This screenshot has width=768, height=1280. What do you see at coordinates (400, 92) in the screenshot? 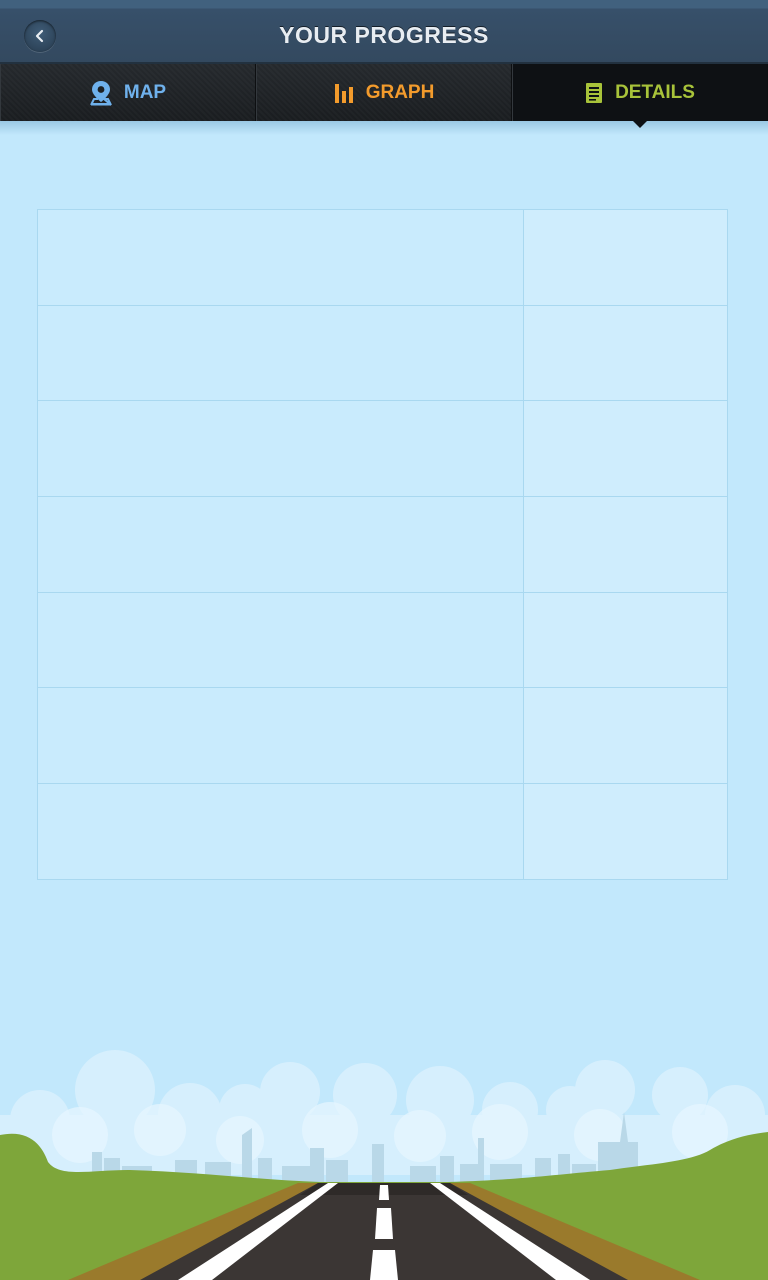
I see `tab-graph-label: GRAPH` at bounding box center [400, 92].